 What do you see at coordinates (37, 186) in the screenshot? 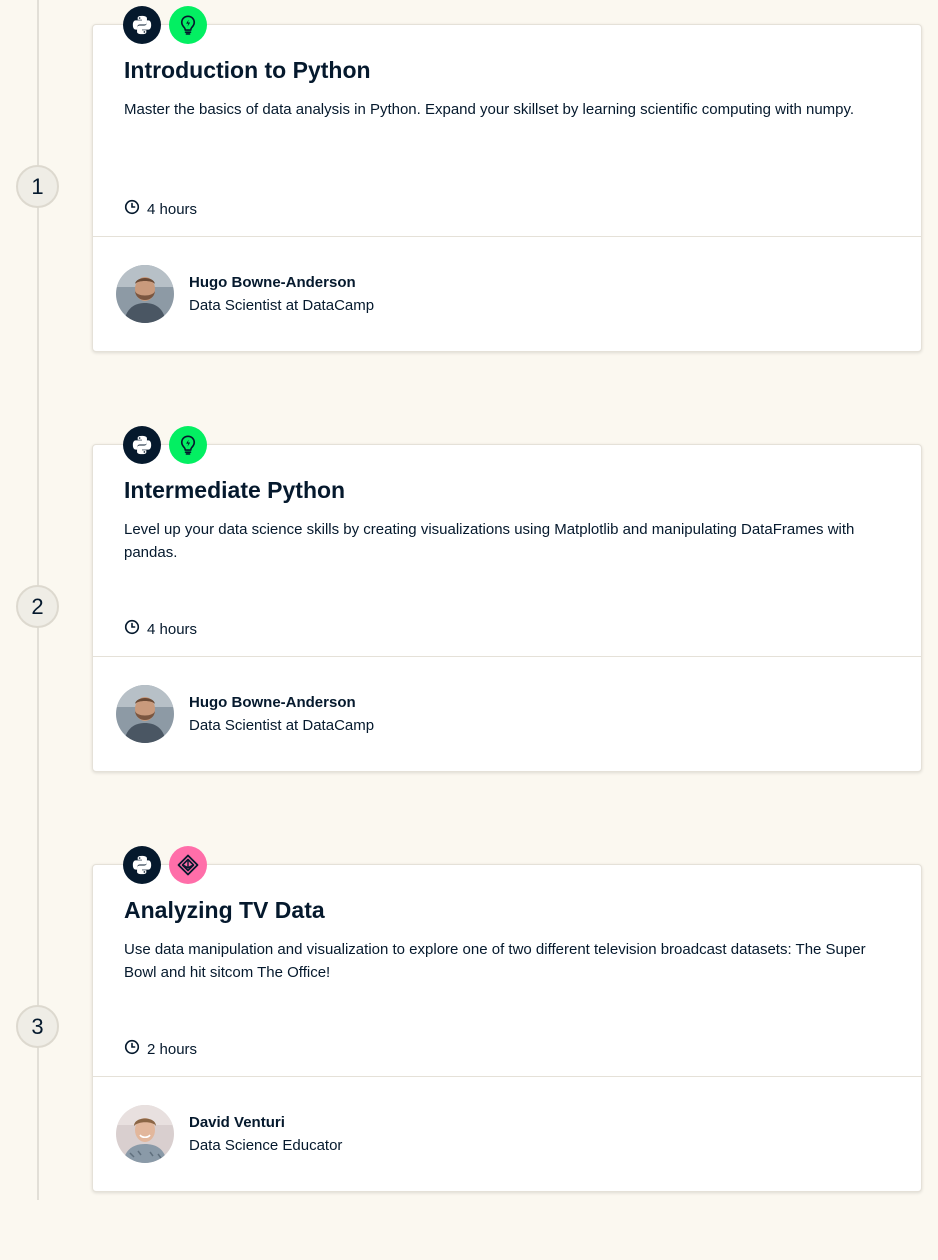
I see `step-number-badge: 1` at bounding box center [37, 186].